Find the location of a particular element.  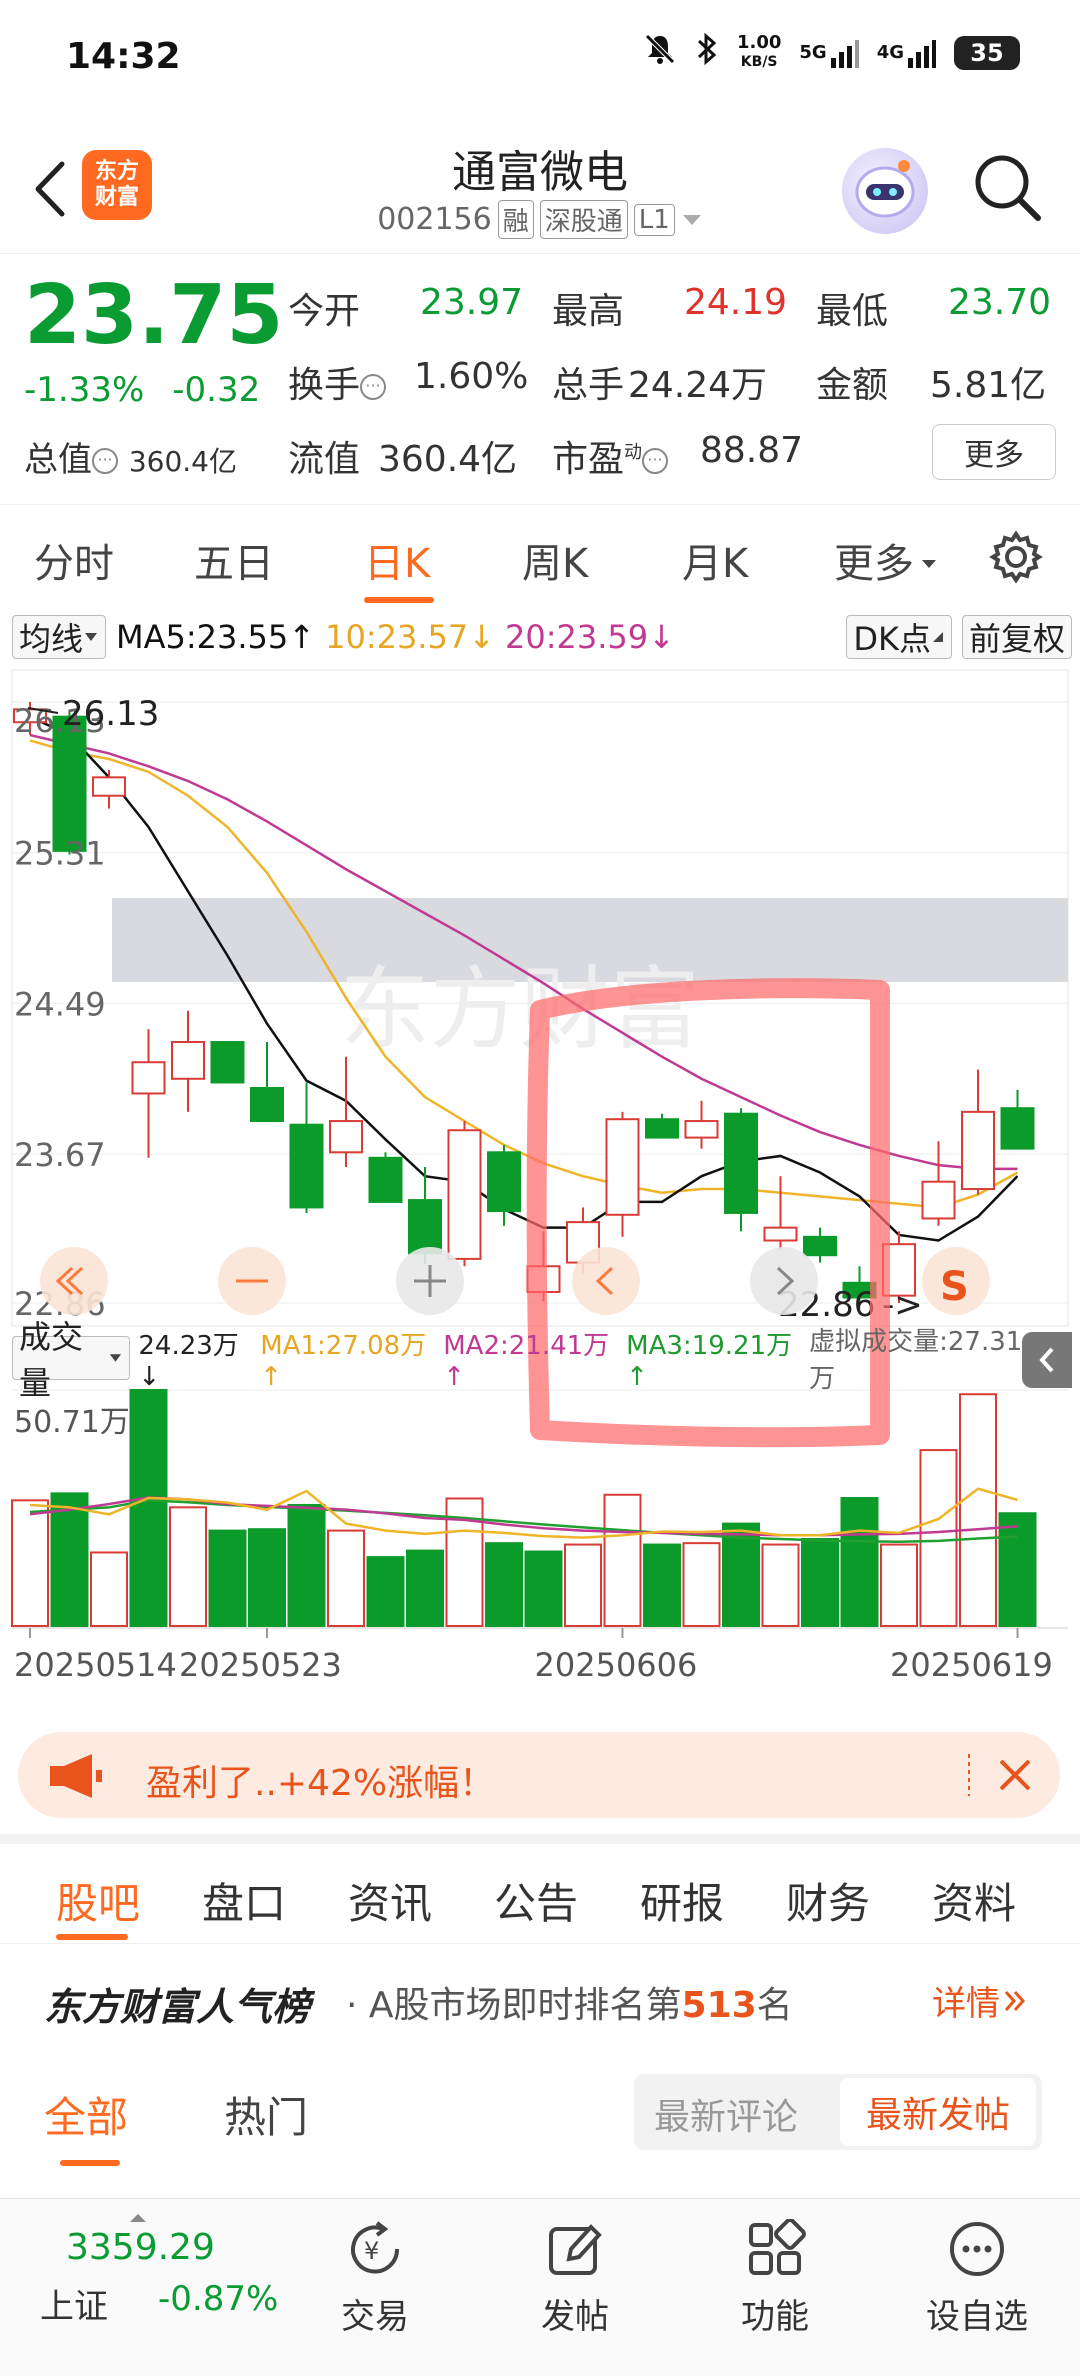

signal-s-button: S is located at coordinates (956, 1281).